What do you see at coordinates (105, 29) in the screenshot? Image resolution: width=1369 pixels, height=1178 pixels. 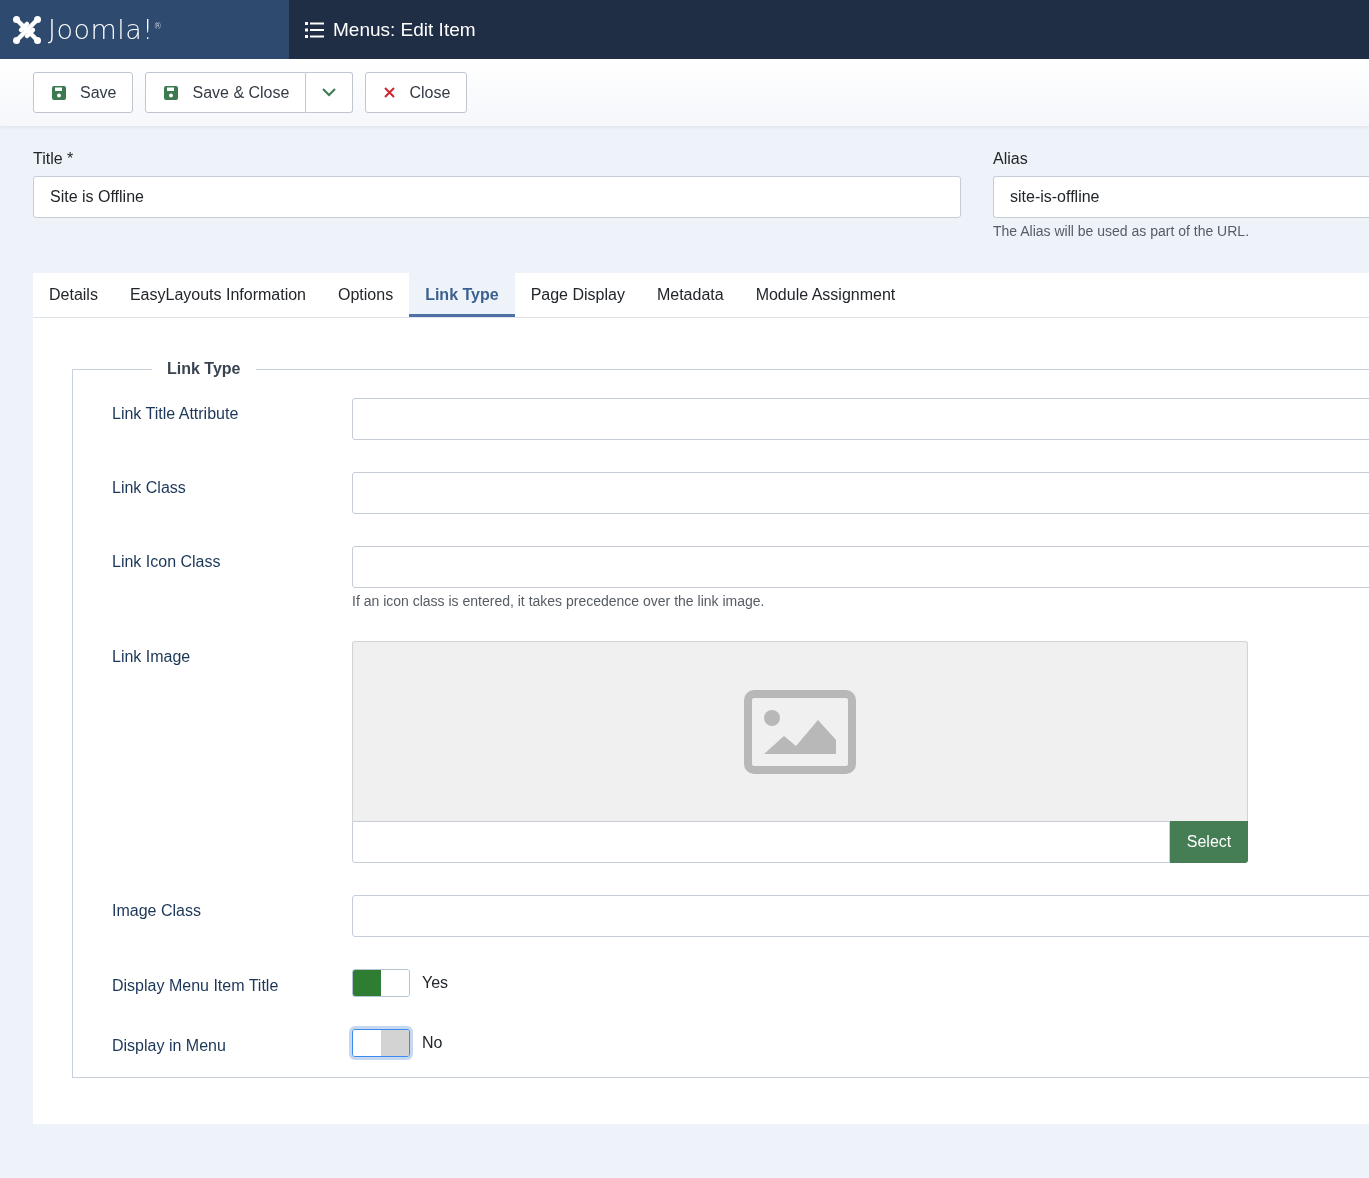 I see `brand-wordmark: Joomla!$^{®}$` at bounding box center [105, 29].